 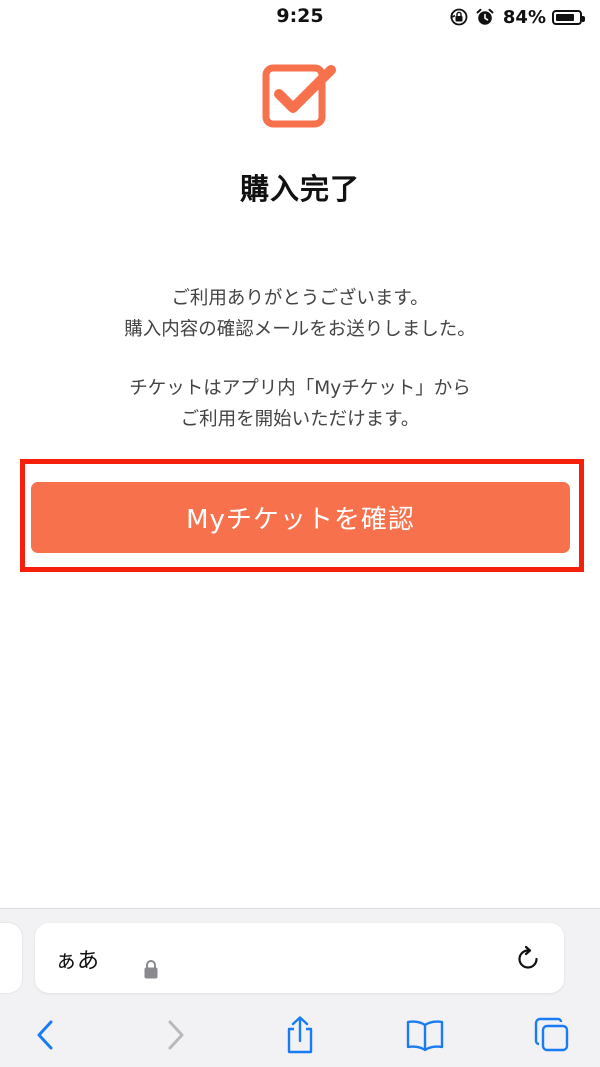 I want to click on reload-icon, so click(x=528, y=959).